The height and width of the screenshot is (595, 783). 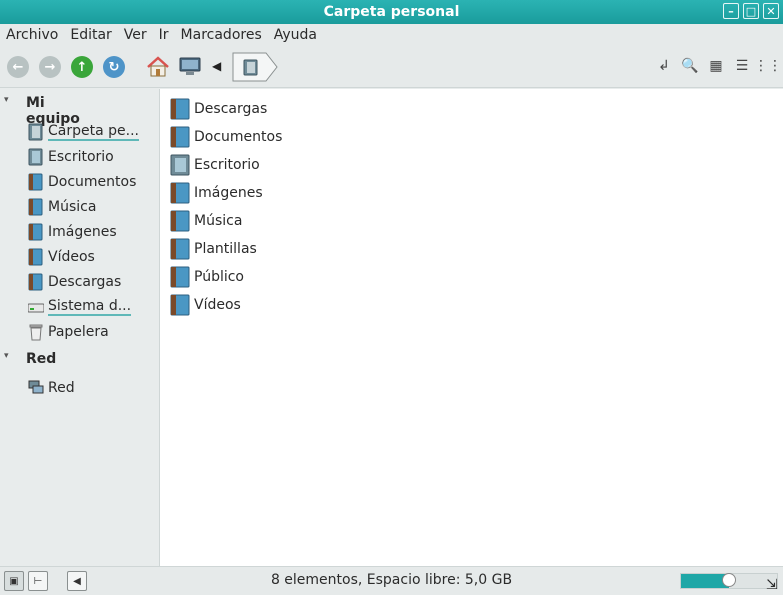 I want to click on zoom-slider, so click(x=729, y=581).